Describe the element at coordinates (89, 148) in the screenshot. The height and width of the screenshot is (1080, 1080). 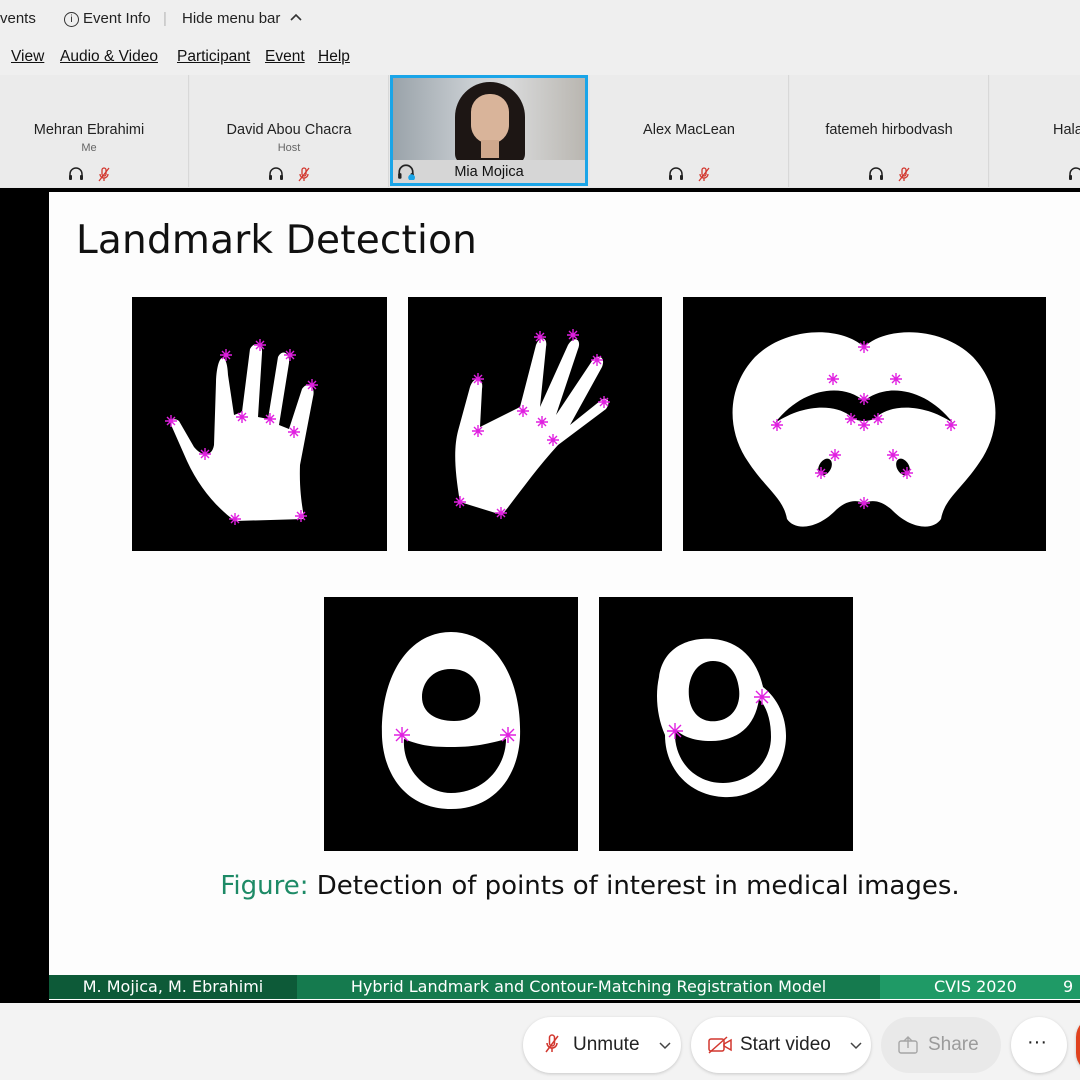
I see `participant-role: Me` at that location.